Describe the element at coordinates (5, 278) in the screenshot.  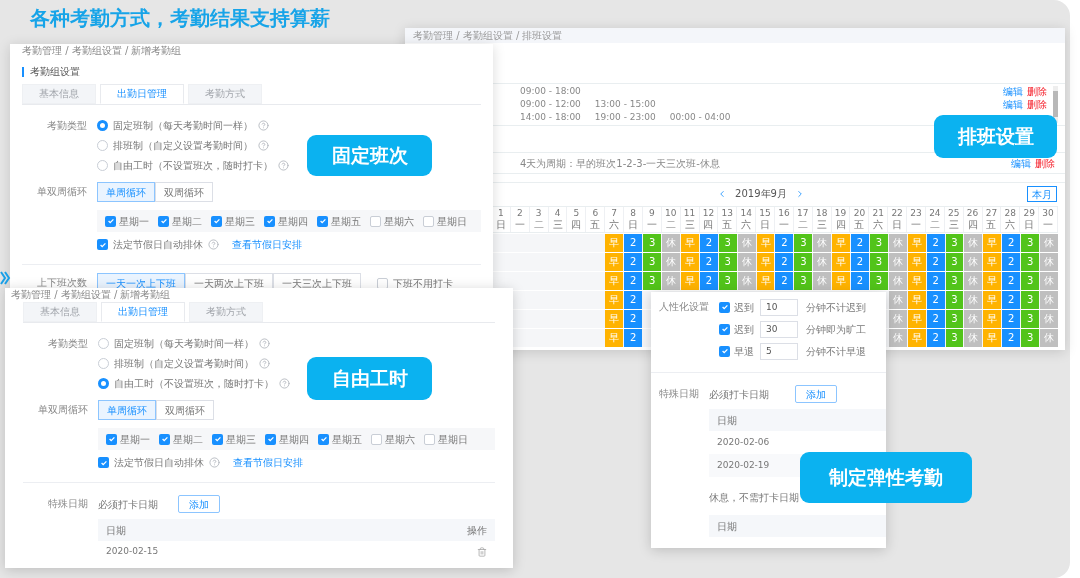
I see `double-chevron-icon` at that location.